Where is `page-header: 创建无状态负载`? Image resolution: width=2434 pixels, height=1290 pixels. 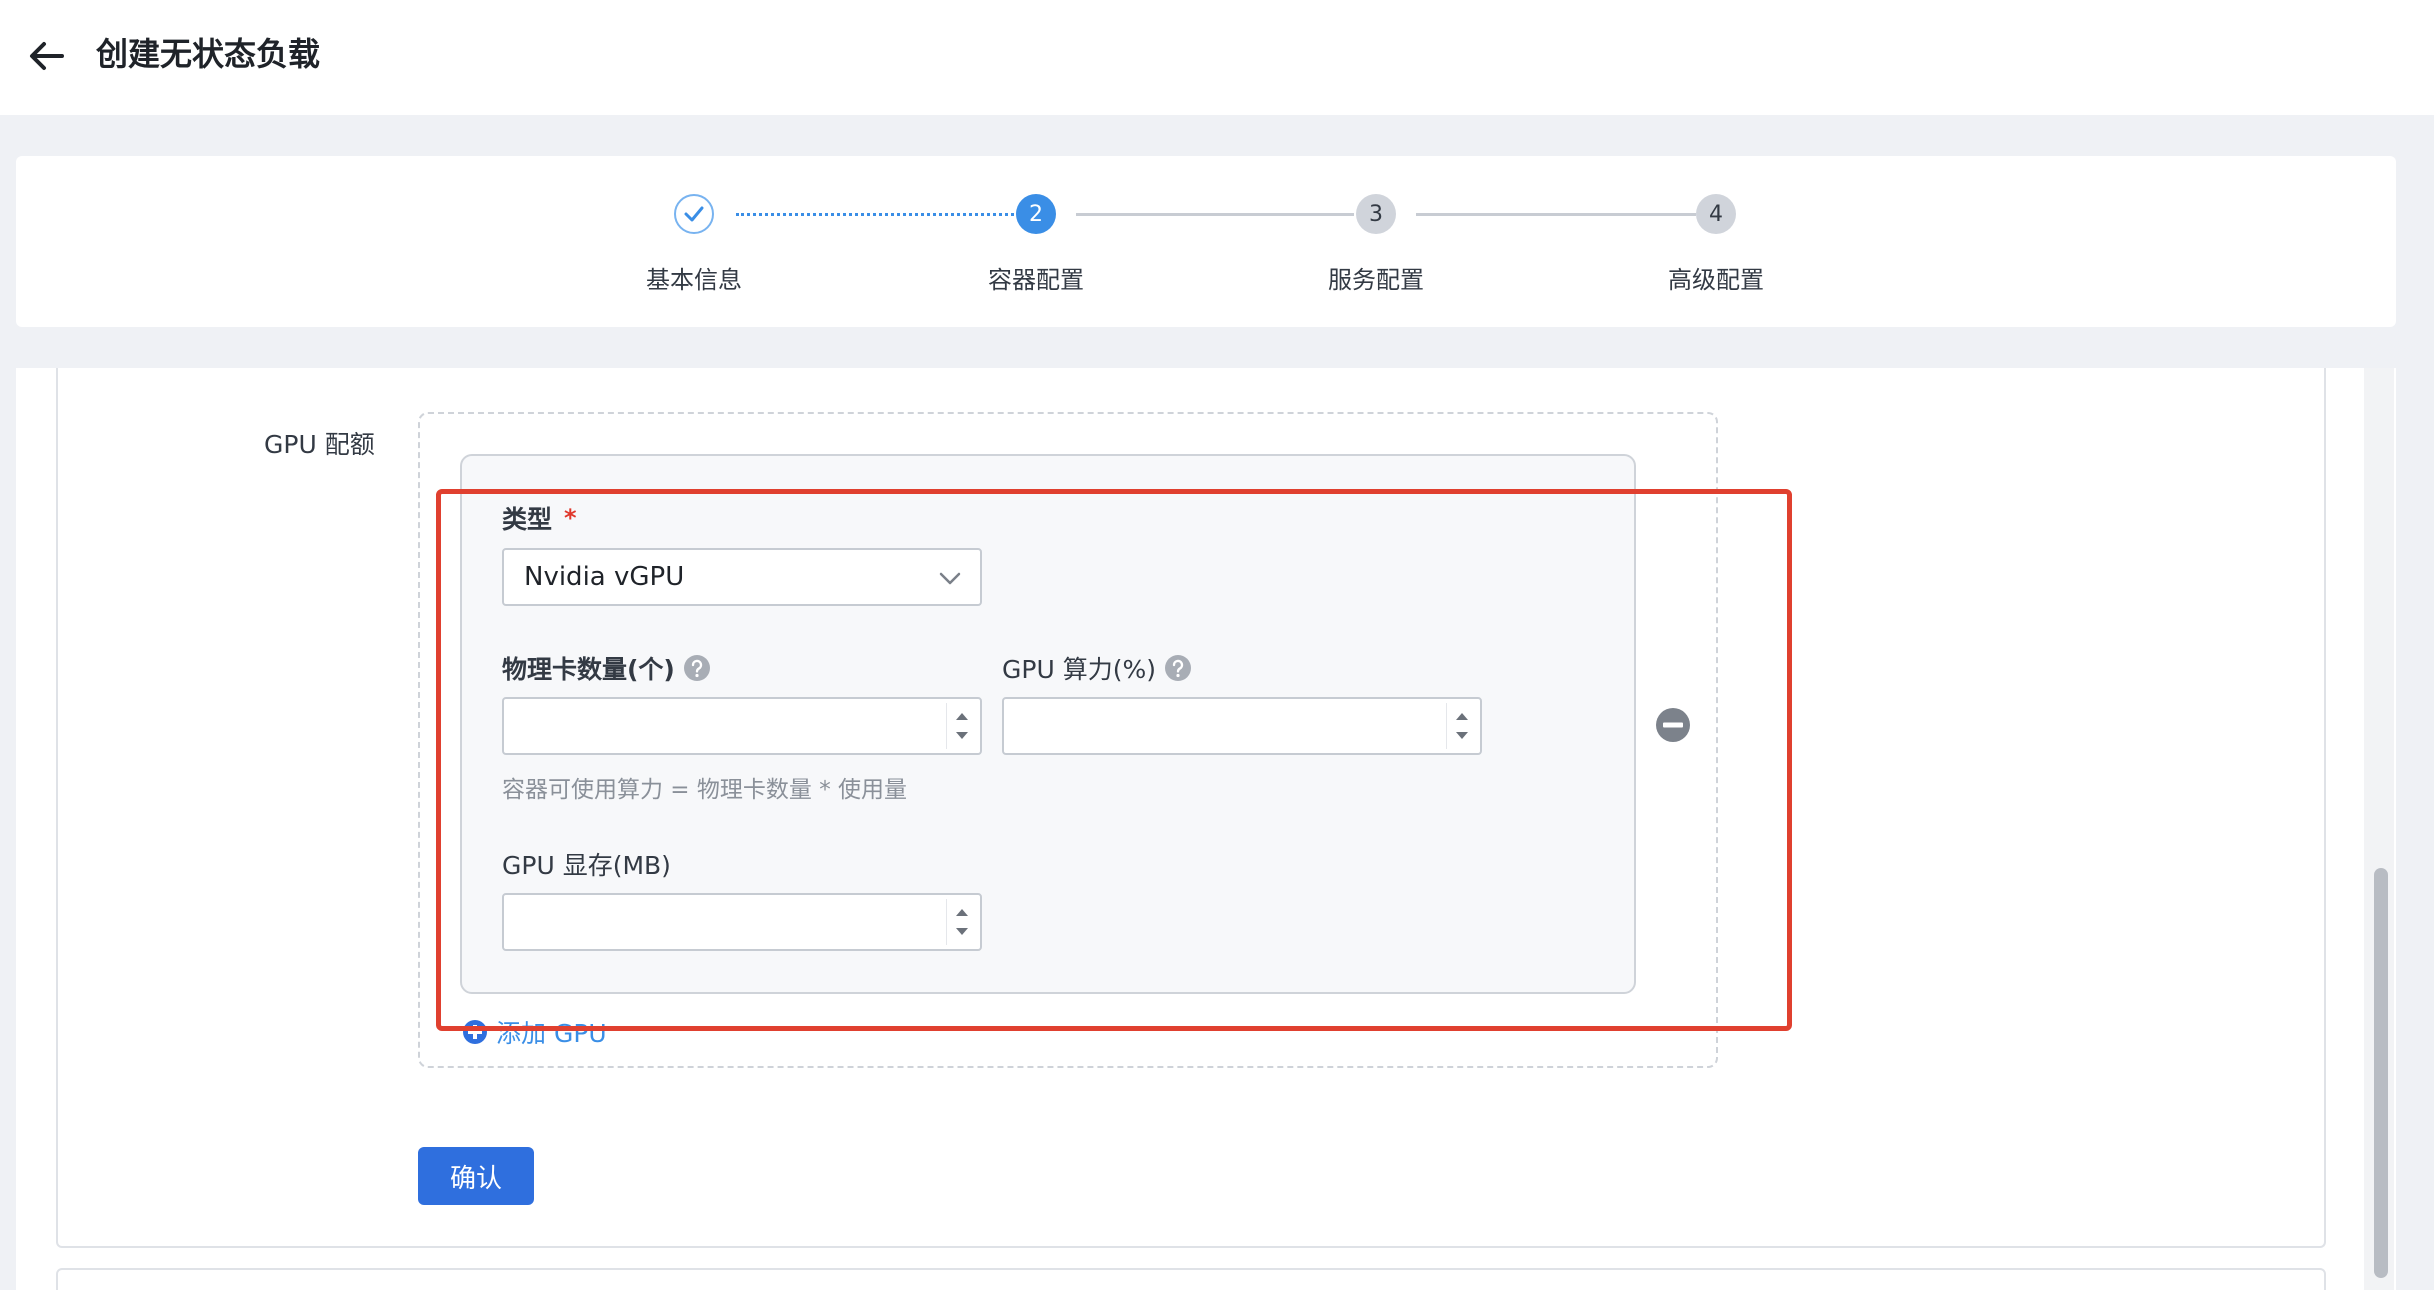 page-header: 创建无状态负载 is located at coordinates (1217, 57).